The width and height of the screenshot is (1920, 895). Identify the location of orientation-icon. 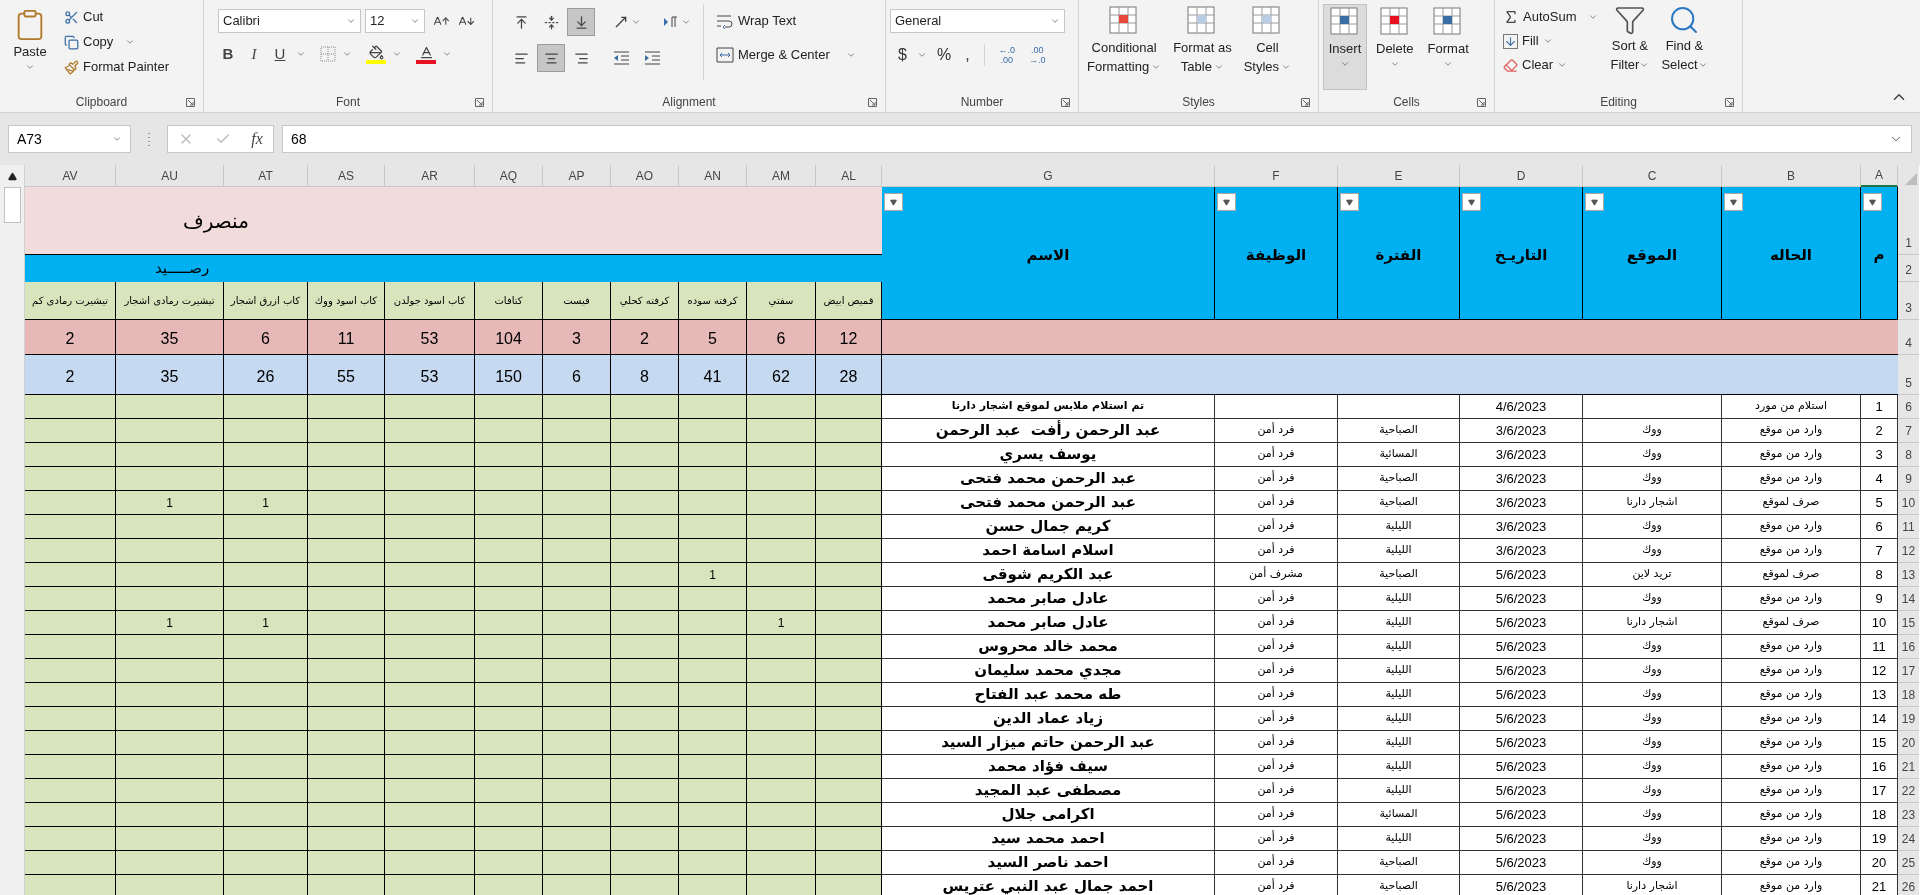
(621, 22).